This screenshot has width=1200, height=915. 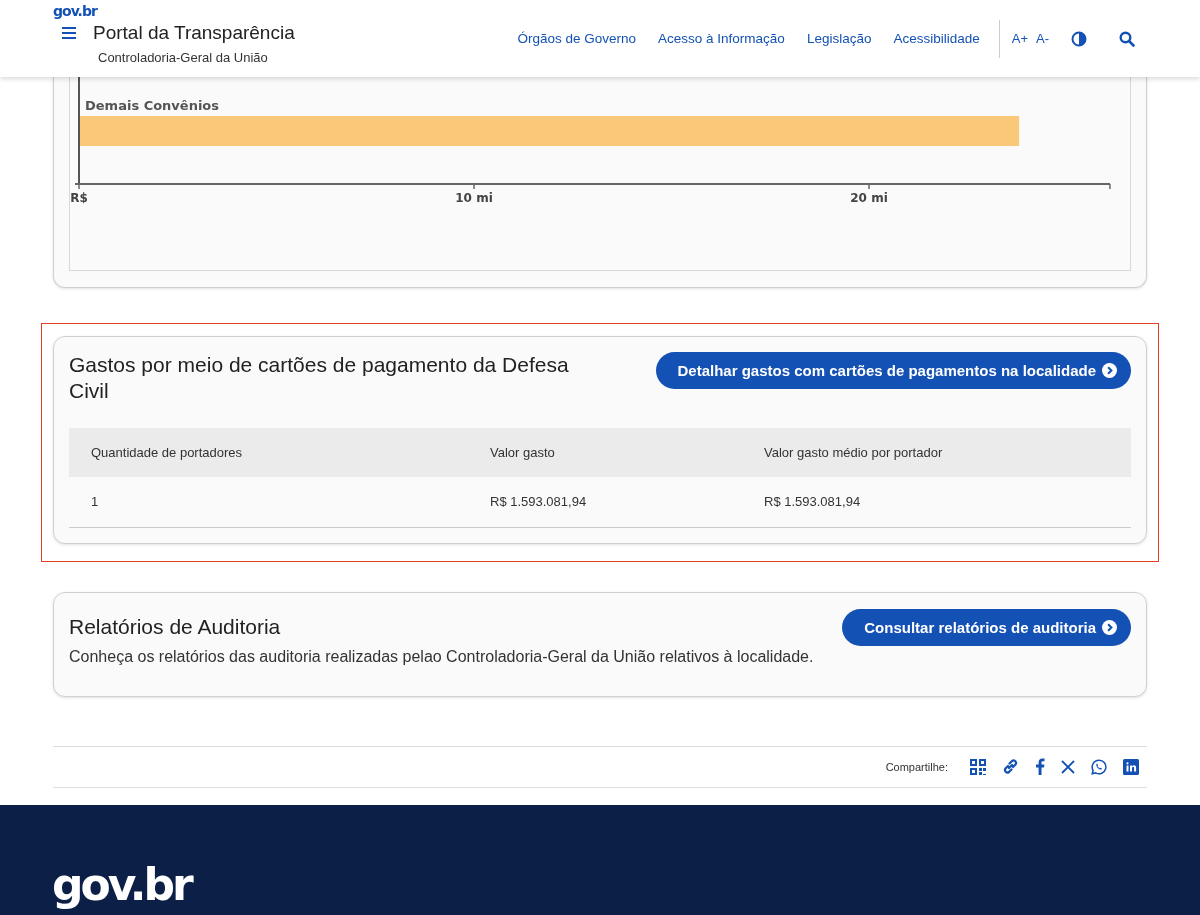 What do you see at coordinates (175, 626) in the screenshot?
I see `section-title: Relatórios de Auditoria` at bounding box center [175, 626].